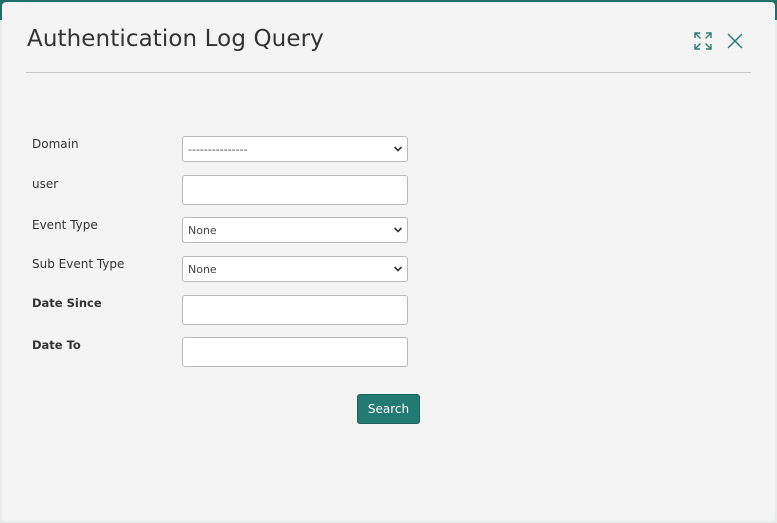  Describe the element at coordinates (78, 264) in the screenshot. I see `sub-event-type-label: Sub Event Type` at that location.